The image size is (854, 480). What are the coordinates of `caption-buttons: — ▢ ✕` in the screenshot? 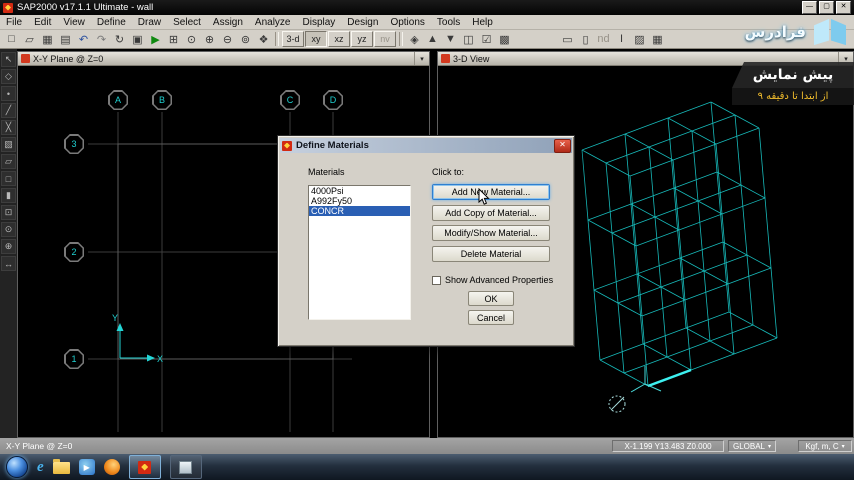 It's located at (826, 7).